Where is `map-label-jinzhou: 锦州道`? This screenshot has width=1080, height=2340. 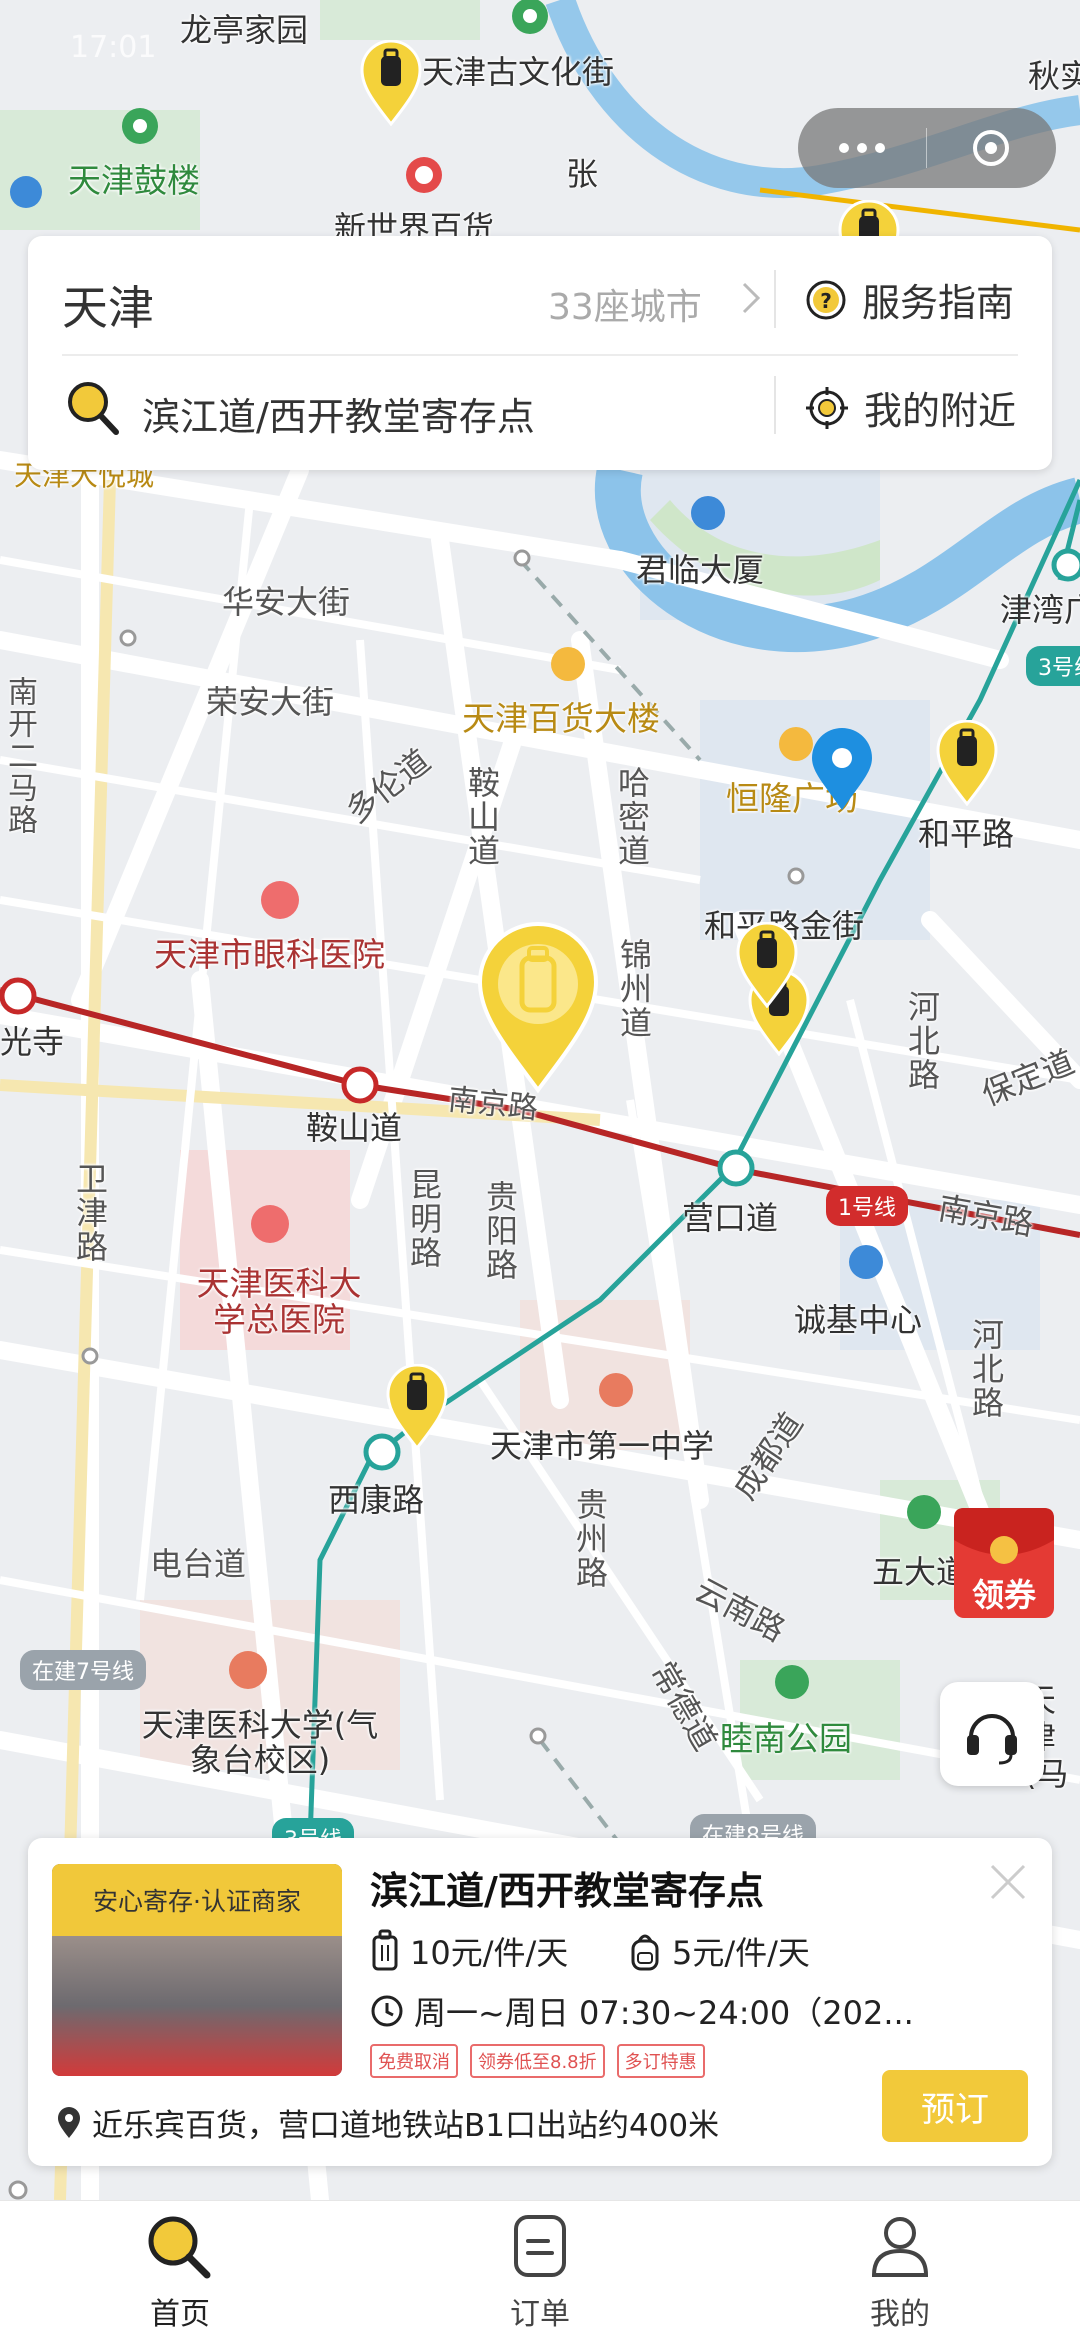
map-label-jinzhou: 锦州道 is located at coordinates (634, 989).